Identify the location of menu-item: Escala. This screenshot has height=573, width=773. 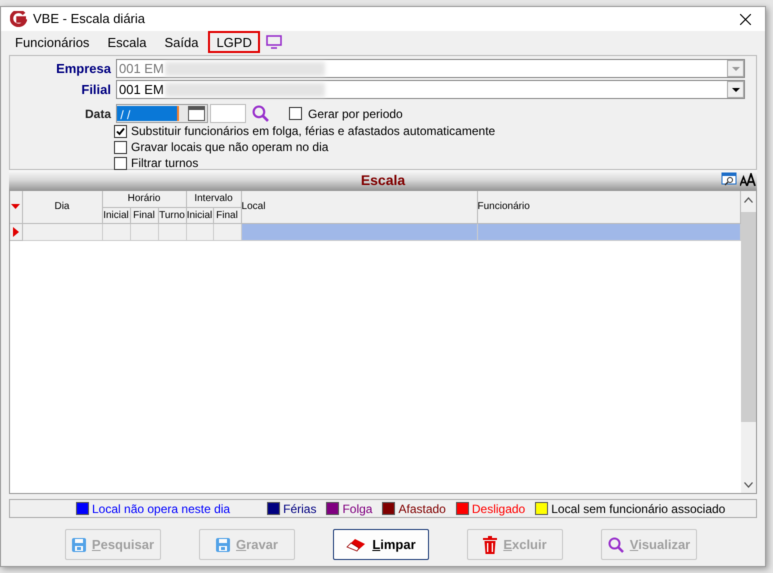
(126, 42).